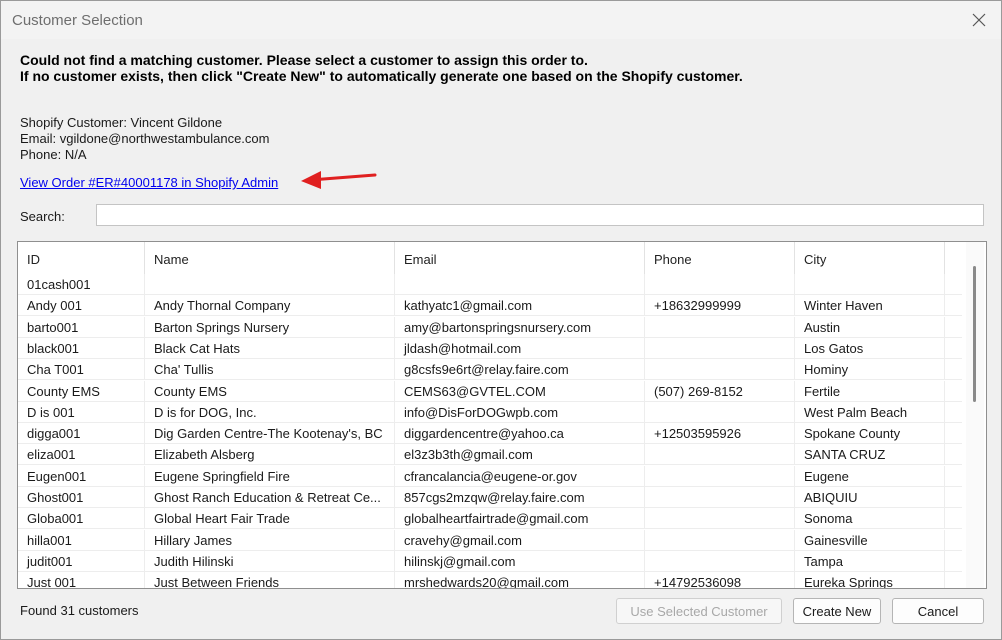 This screenshot has height=640, width=1002. Describe the element at coordinates (520, 519) in the screenshot. I see `cell-email: globalheartfairtrade@gmail.com` at that location.